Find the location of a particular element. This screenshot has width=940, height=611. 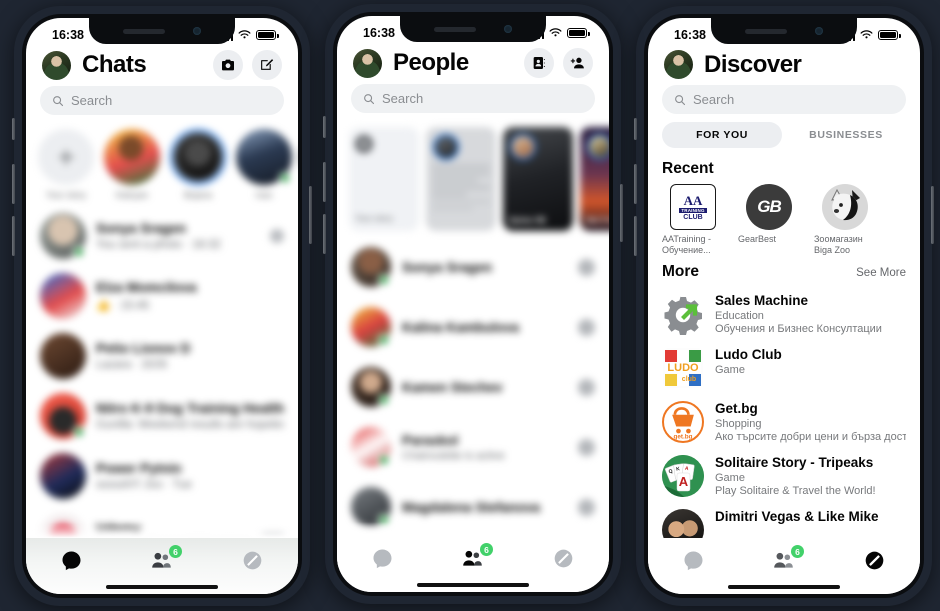

contacts-button is located at coordinates (539, 63).